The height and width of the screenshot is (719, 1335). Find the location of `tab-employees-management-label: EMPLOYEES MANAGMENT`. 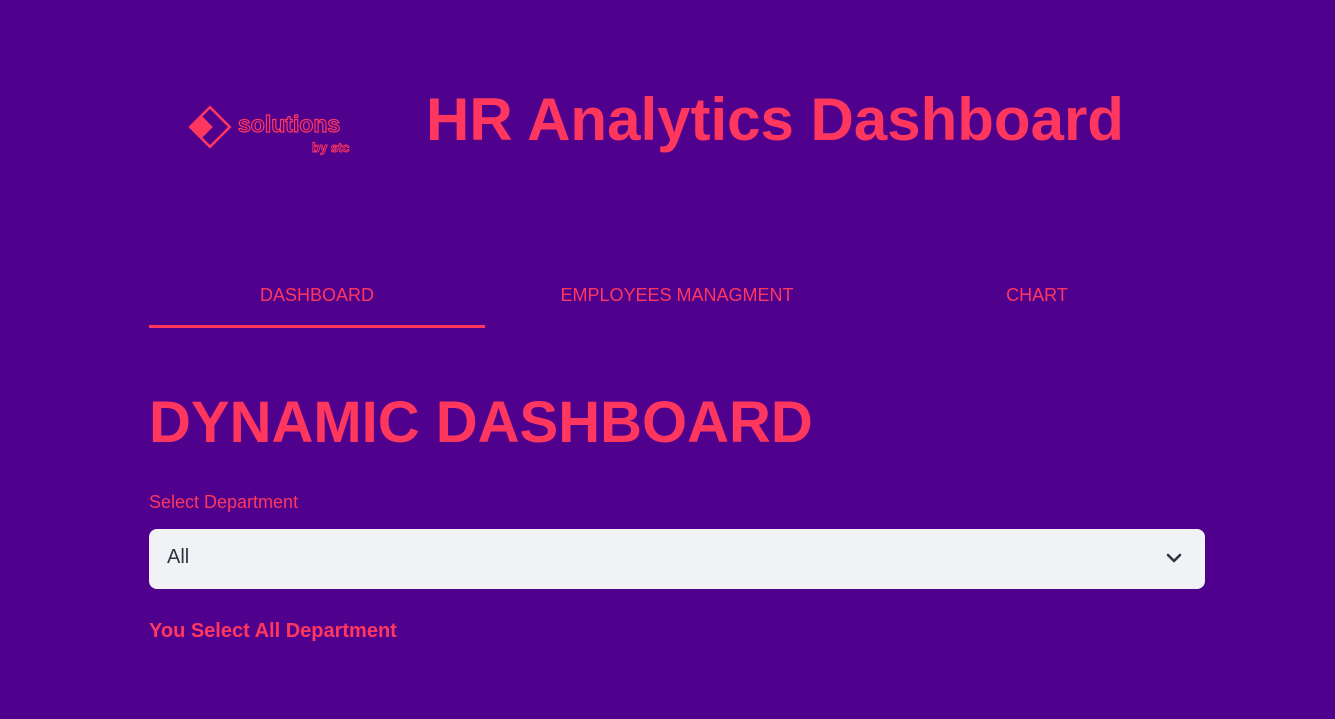

tab-employees-management-label: EMPLOYEES MANAGMENT is located at coordinates (677, 295).